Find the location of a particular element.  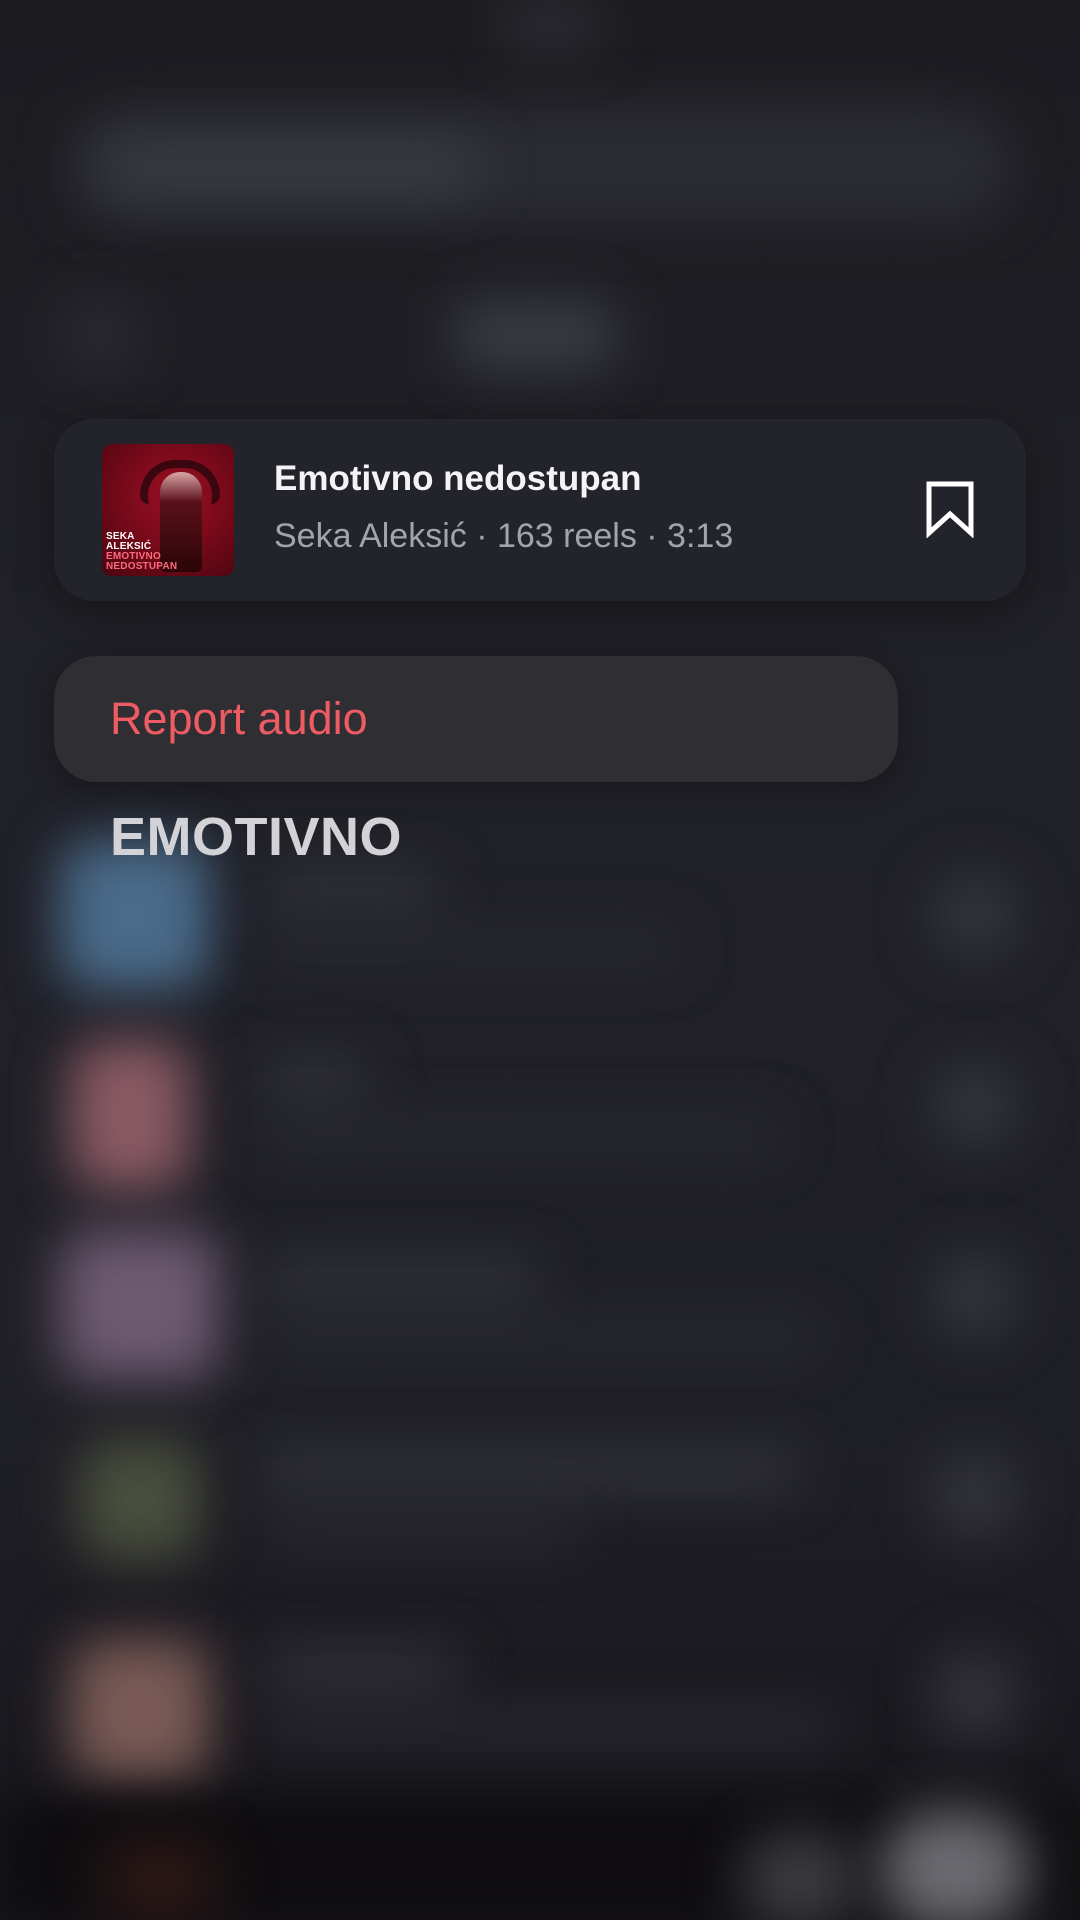

audio-meta: Seka Aleksić · 163 reels · 3:13 is located at coordinates (504, 536).